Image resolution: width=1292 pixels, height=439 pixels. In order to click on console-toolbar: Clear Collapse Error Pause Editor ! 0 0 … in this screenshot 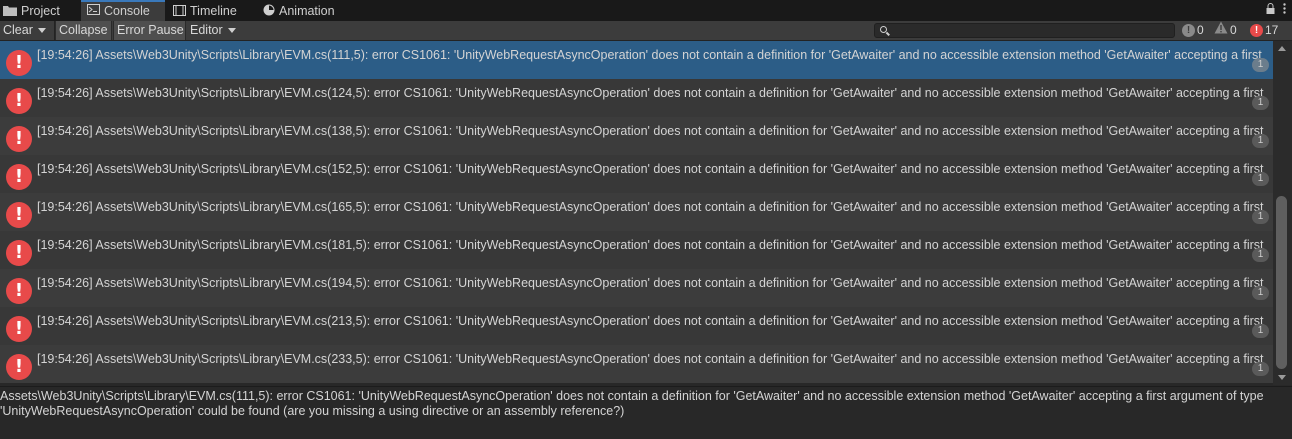, I will do `click(646, 31)`.